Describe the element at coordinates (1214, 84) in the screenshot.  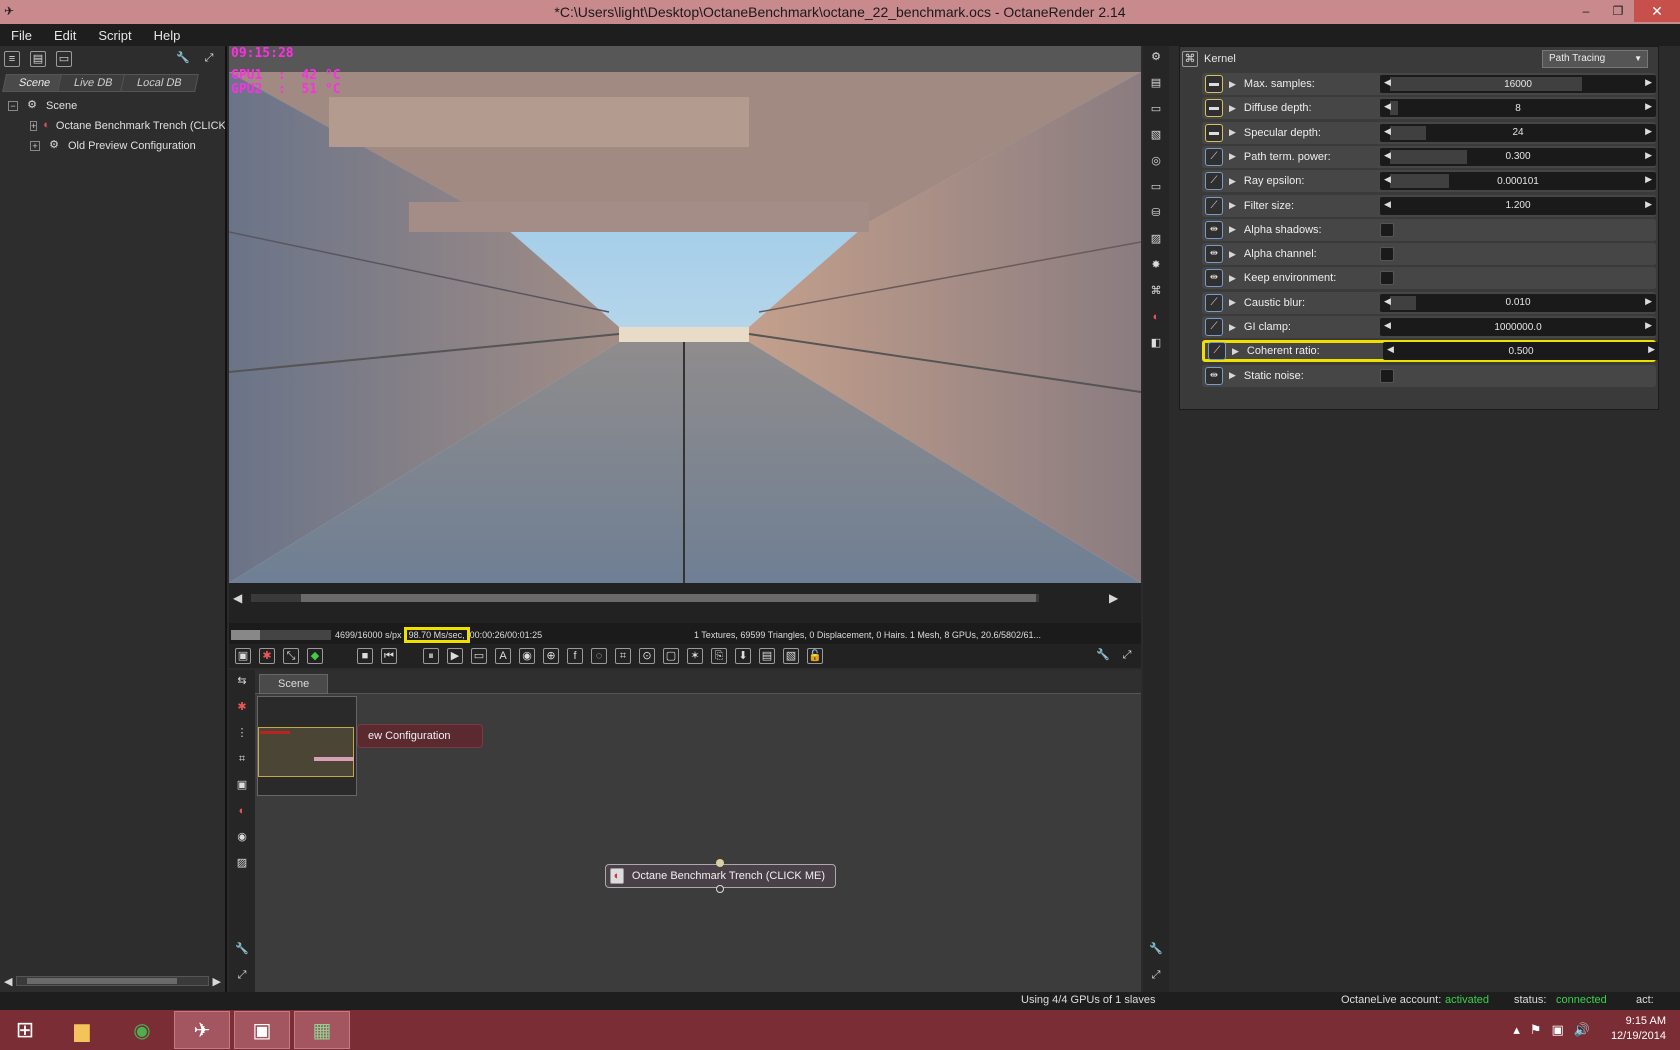
I see `param-type-icon: ▬` at that location.